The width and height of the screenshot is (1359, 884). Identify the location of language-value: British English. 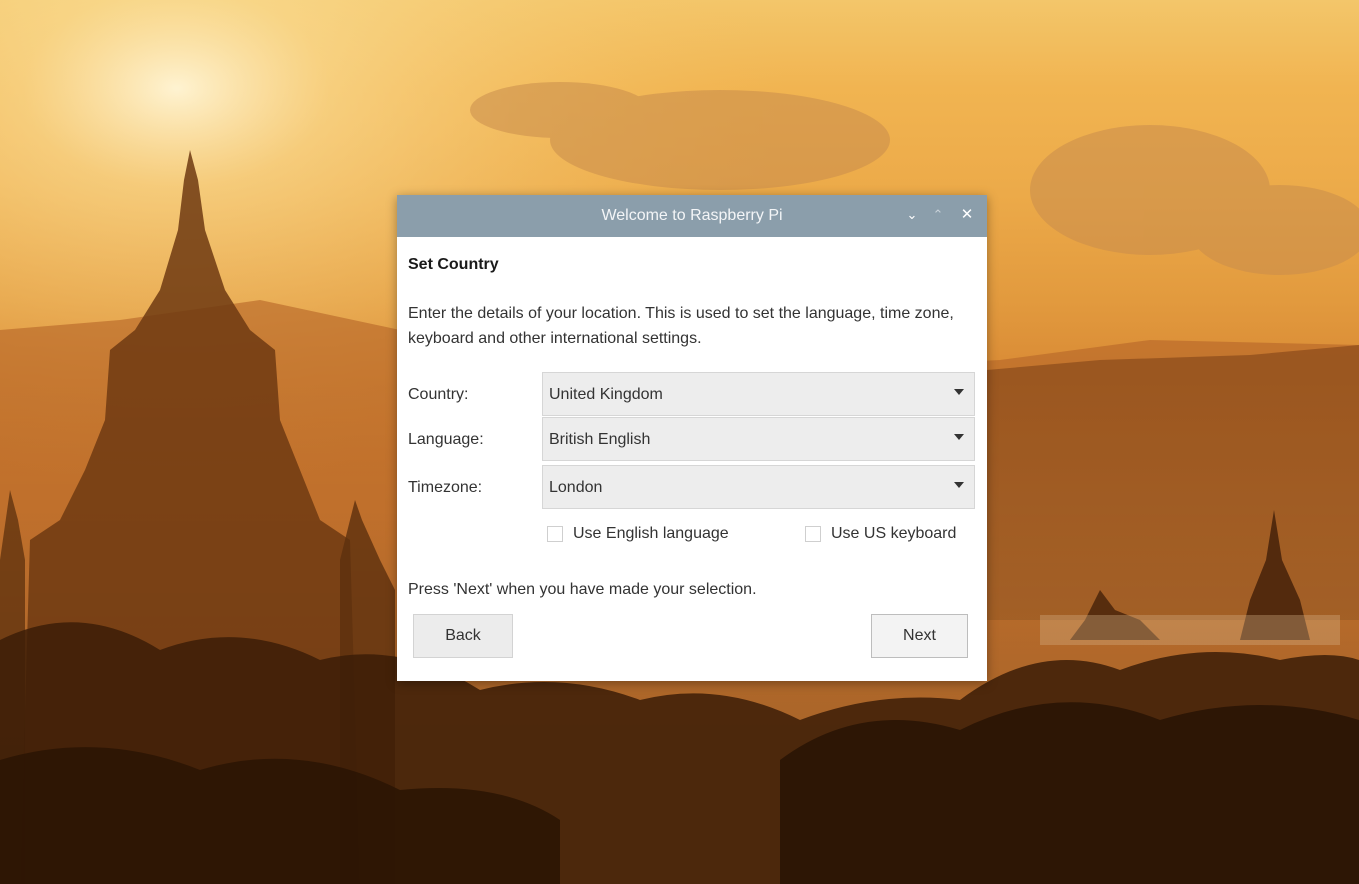
(600, 439).